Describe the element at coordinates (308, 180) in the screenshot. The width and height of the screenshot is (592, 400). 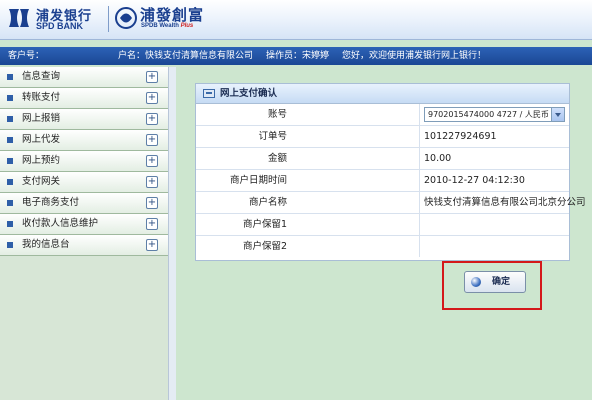
I see `merchant-datetime-label: 商户日期时间` at that location.